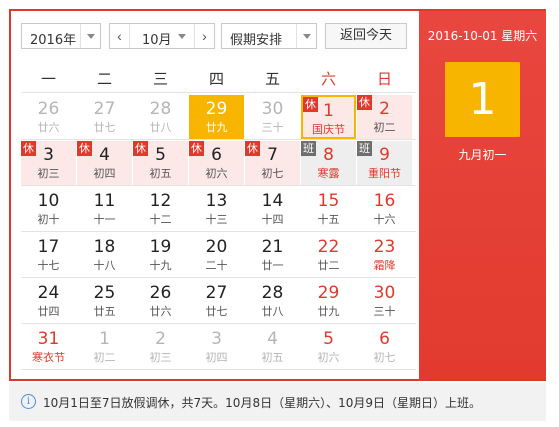 The height and width of the screenshot is (427, 559). I want to click on day-number: 21, so click(272, 247).